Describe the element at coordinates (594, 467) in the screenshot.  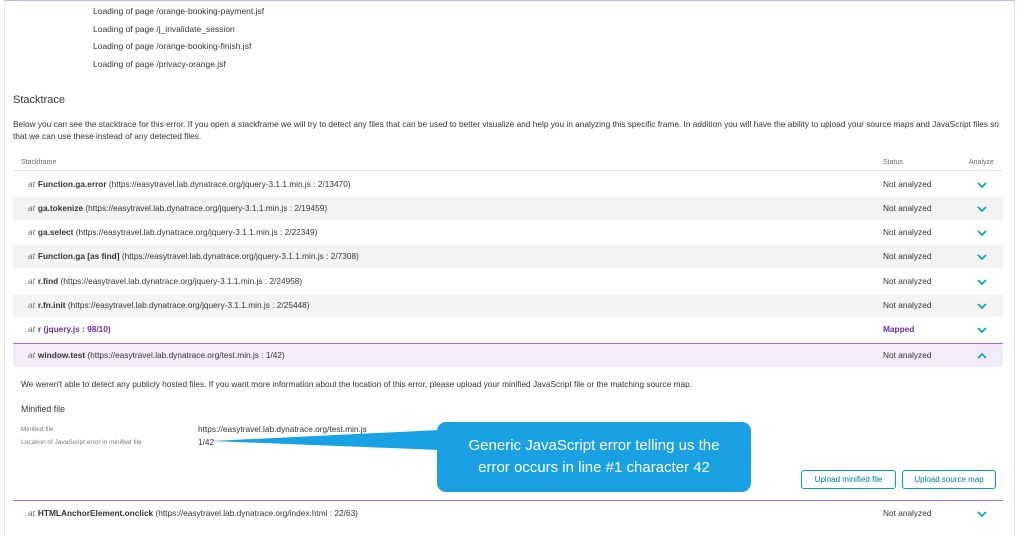
I see `callout-line-2: error occurs in line #1 character 42` at that location.